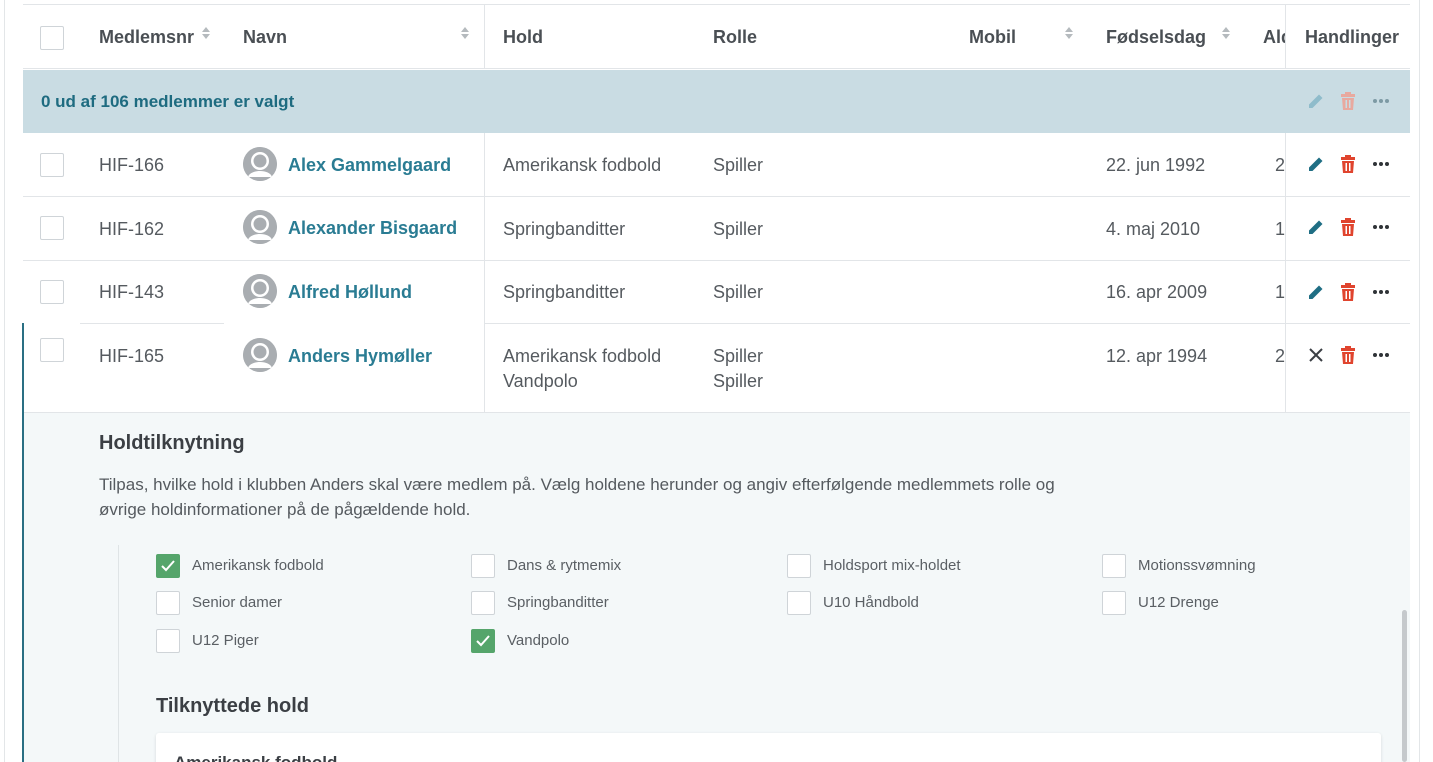  What do you see at coordinates (1274, 37) in the screenshot?
I see `column-header-age: Ald` at bounding box center [1274, 37].